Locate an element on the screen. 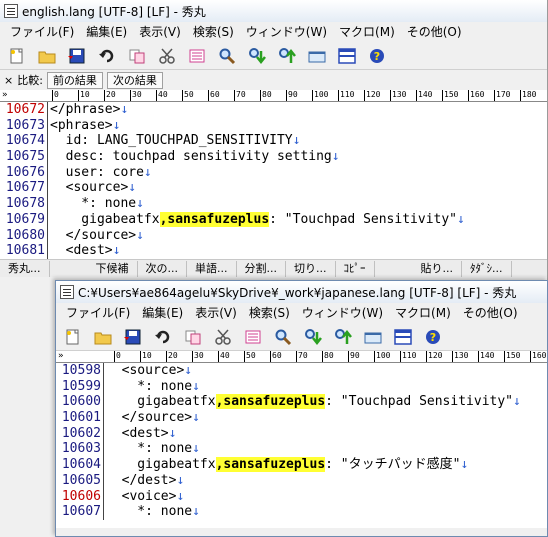  line-number: 10674 is located at coordinates (24, 141).